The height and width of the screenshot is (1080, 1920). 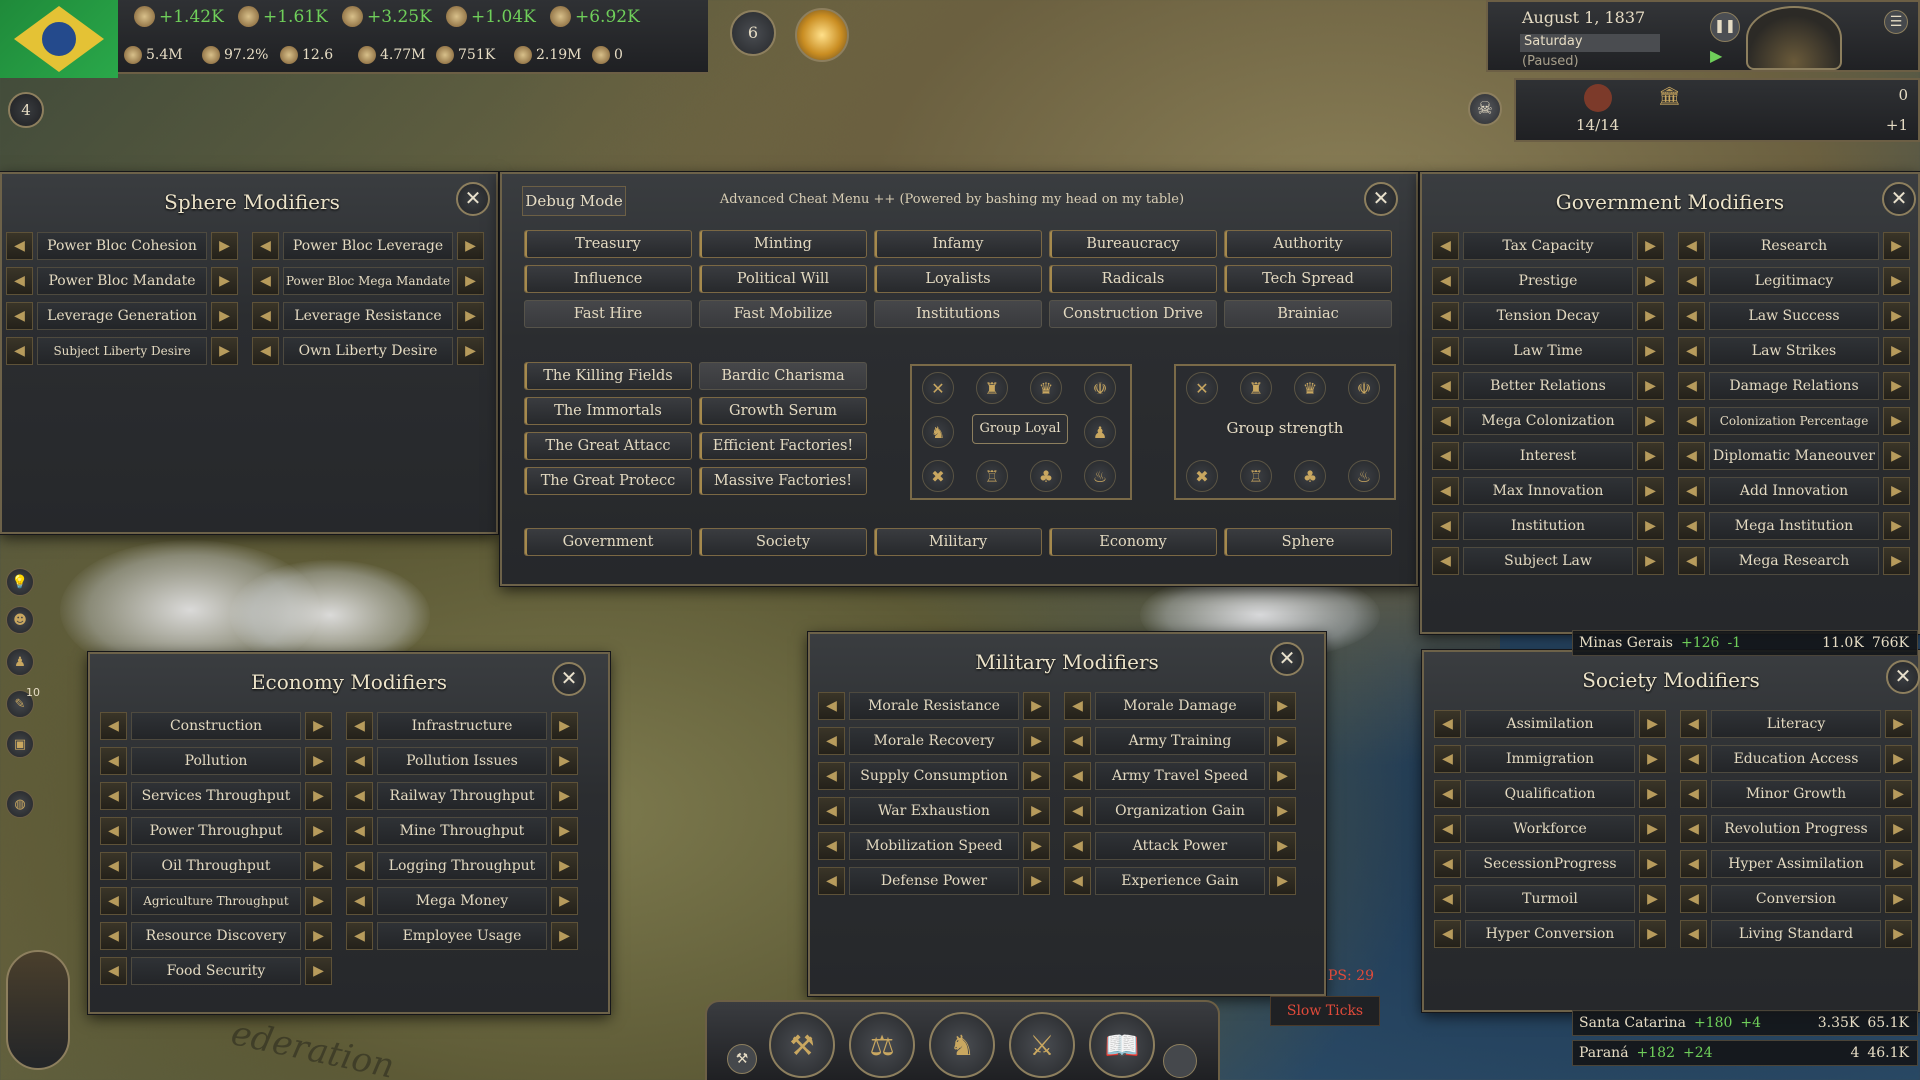 What do you see at coordinates (608, 376) in the screenshot?
I see `cheat-toggle-button: The Killing Fields` at bounding box center [608, 376].